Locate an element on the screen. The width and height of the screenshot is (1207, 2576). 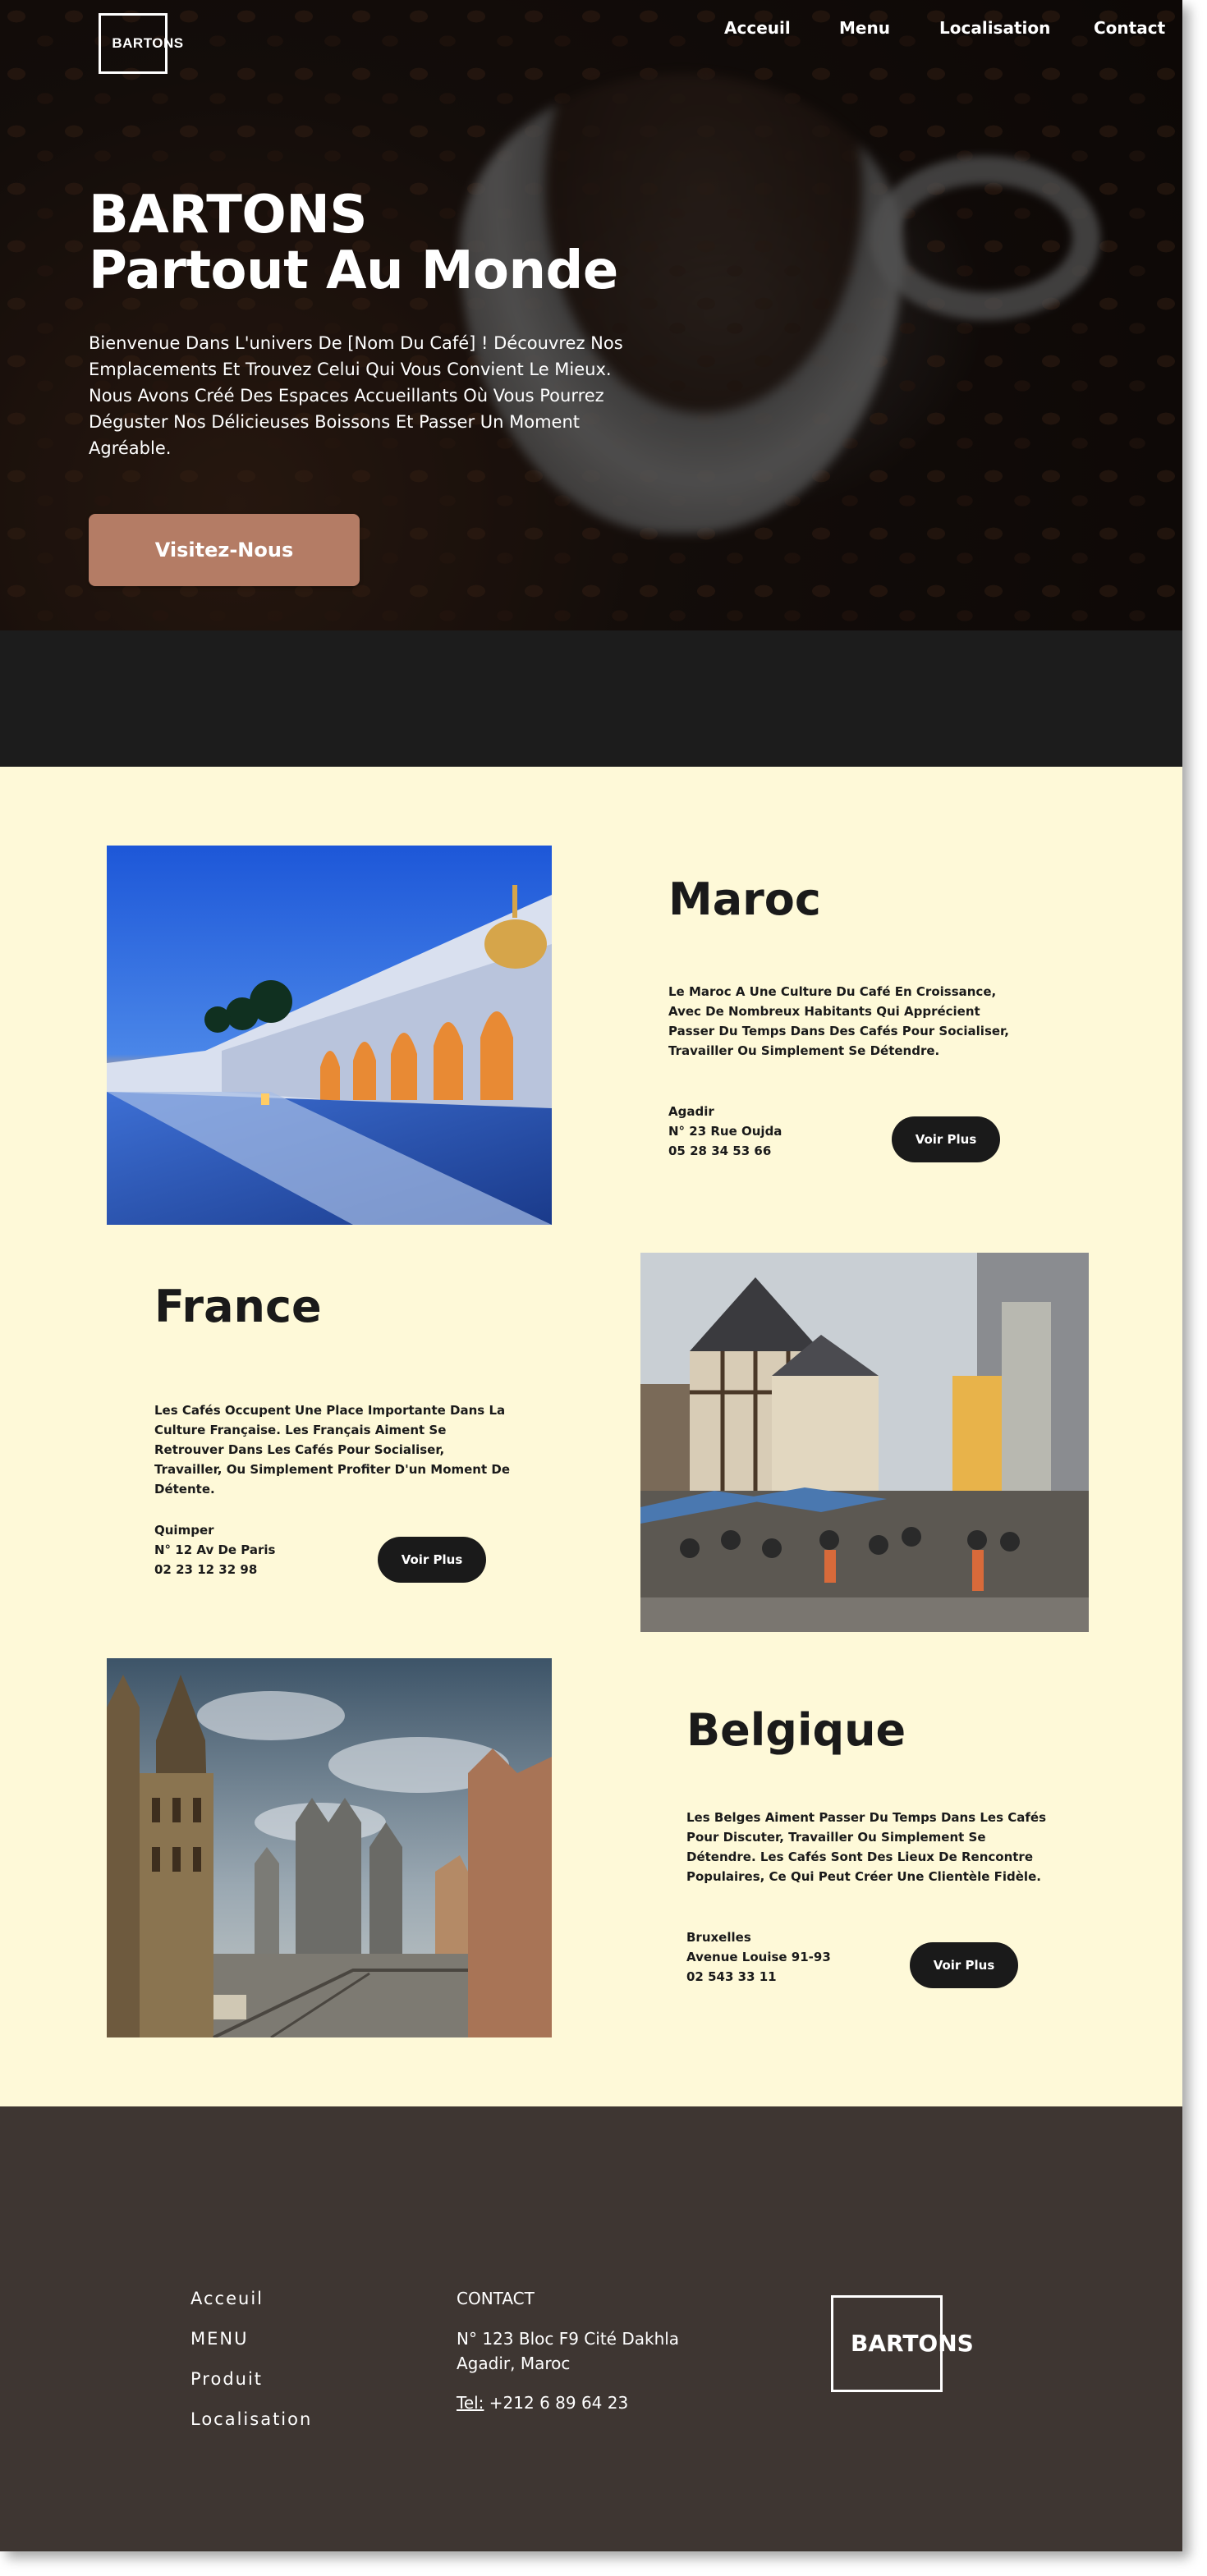
hero-title-line1: BARTONS is located at coordinates (228, 215).